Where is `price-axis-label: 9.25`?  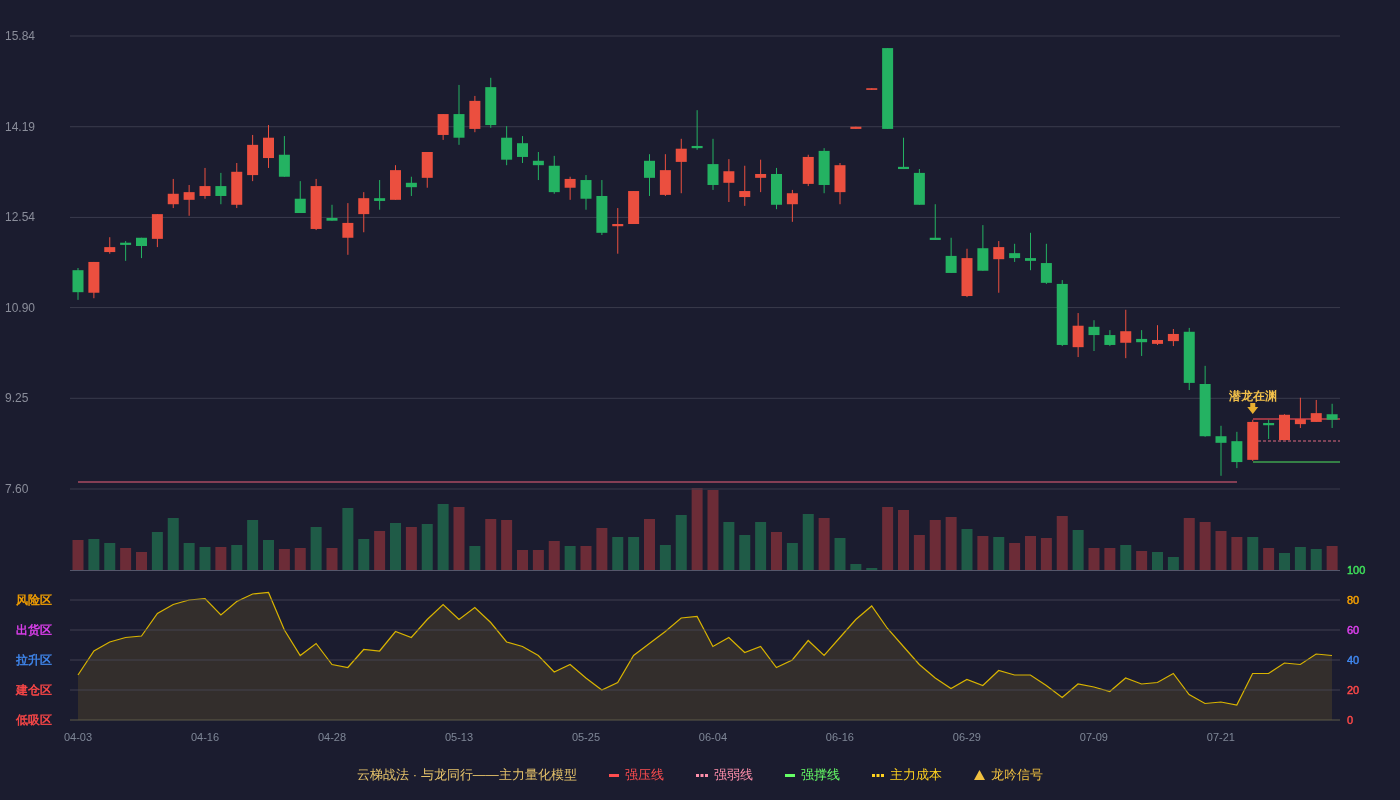
price-axis-label: 9.25 is located at coordinates (17, 398).